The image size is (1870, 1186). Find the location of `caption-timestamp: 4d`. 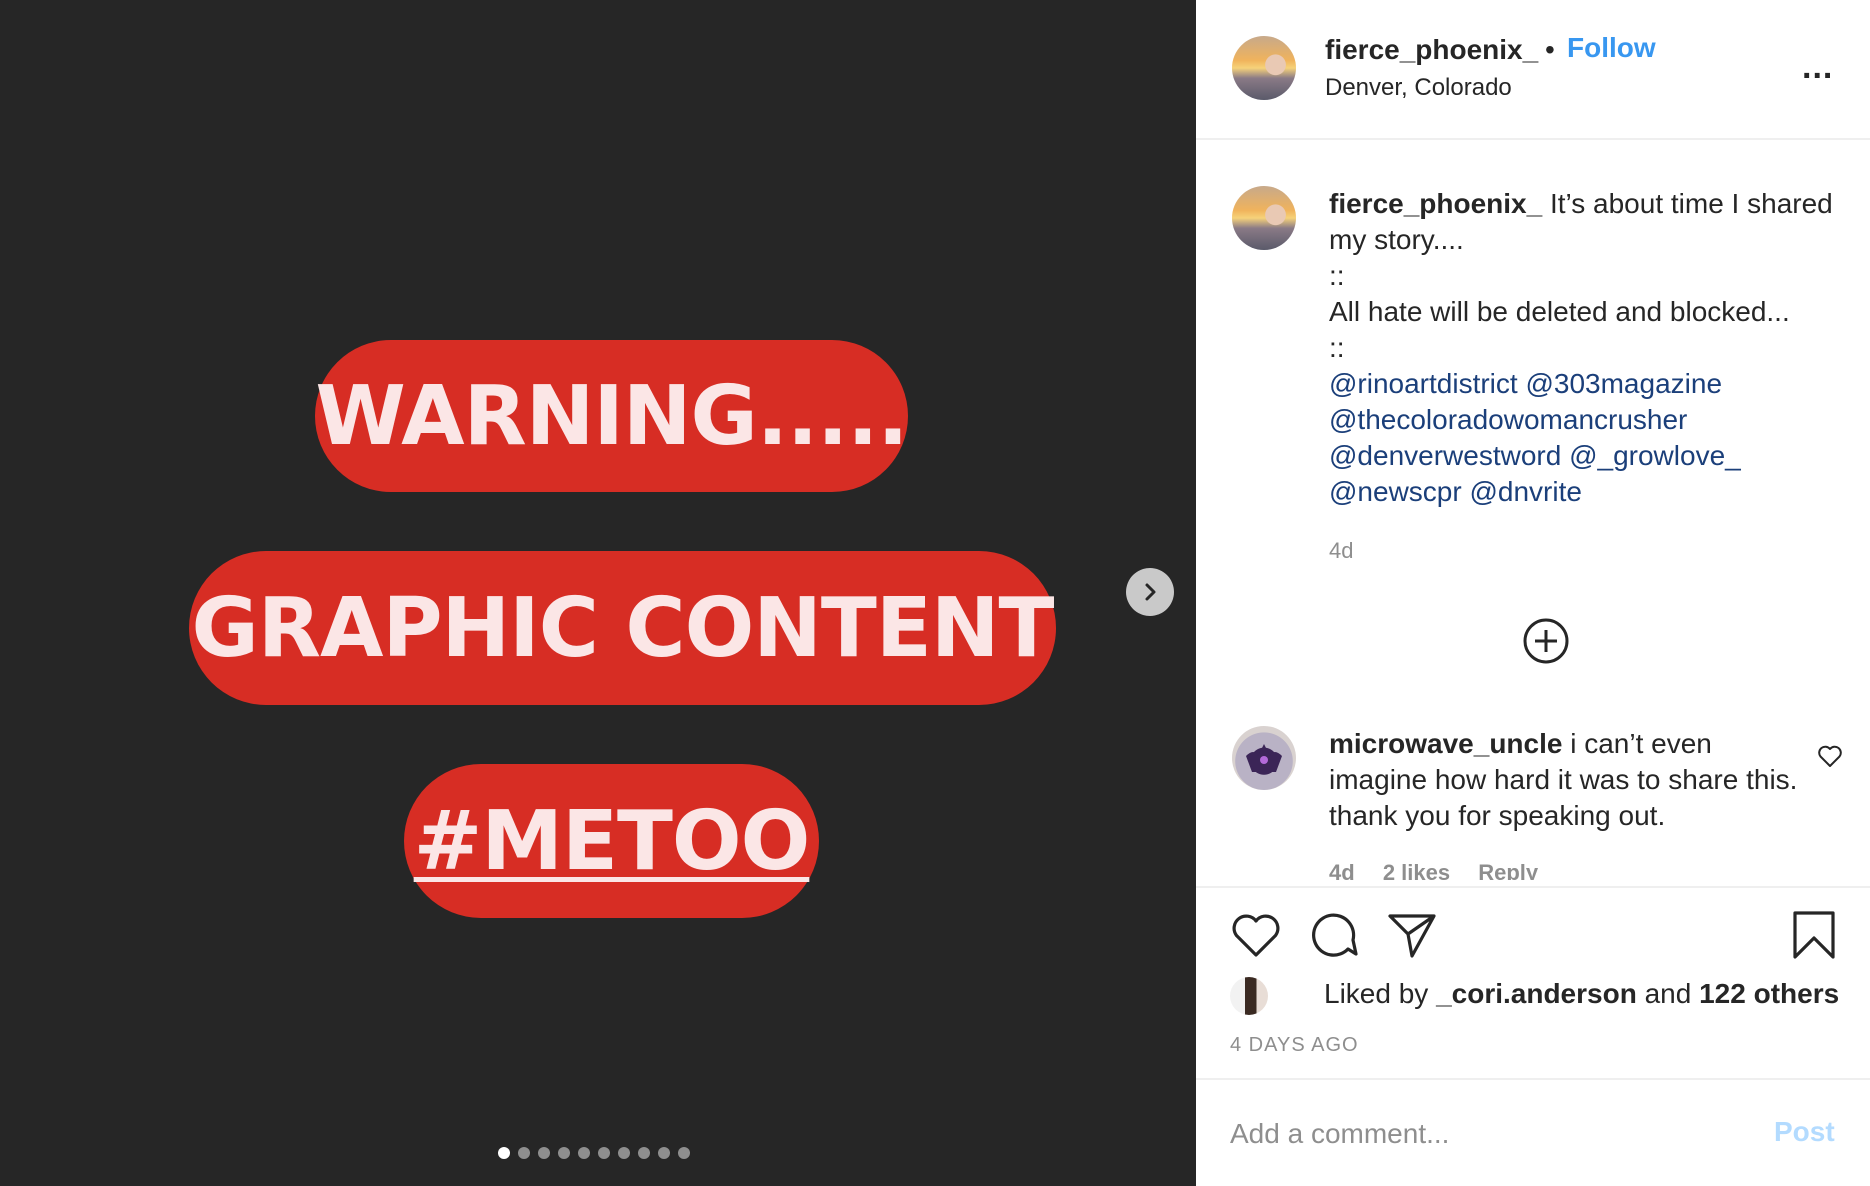

caption-timestamp: 4d is located at coordinates (1341, 551).